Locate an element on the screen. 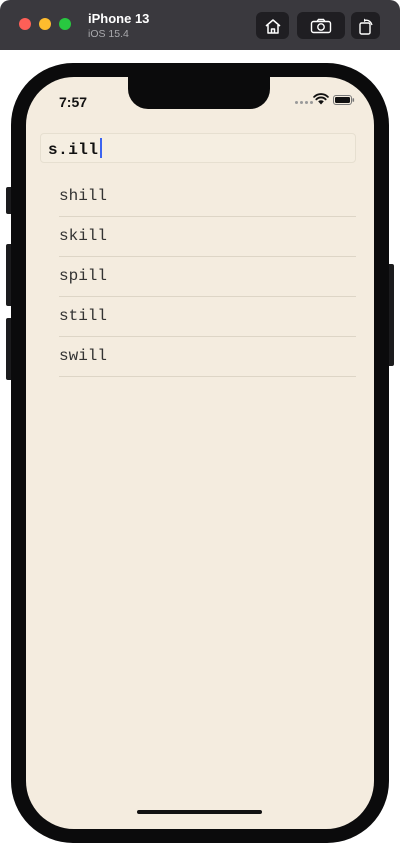  rotate-icon is located at coordinates (365, 26).